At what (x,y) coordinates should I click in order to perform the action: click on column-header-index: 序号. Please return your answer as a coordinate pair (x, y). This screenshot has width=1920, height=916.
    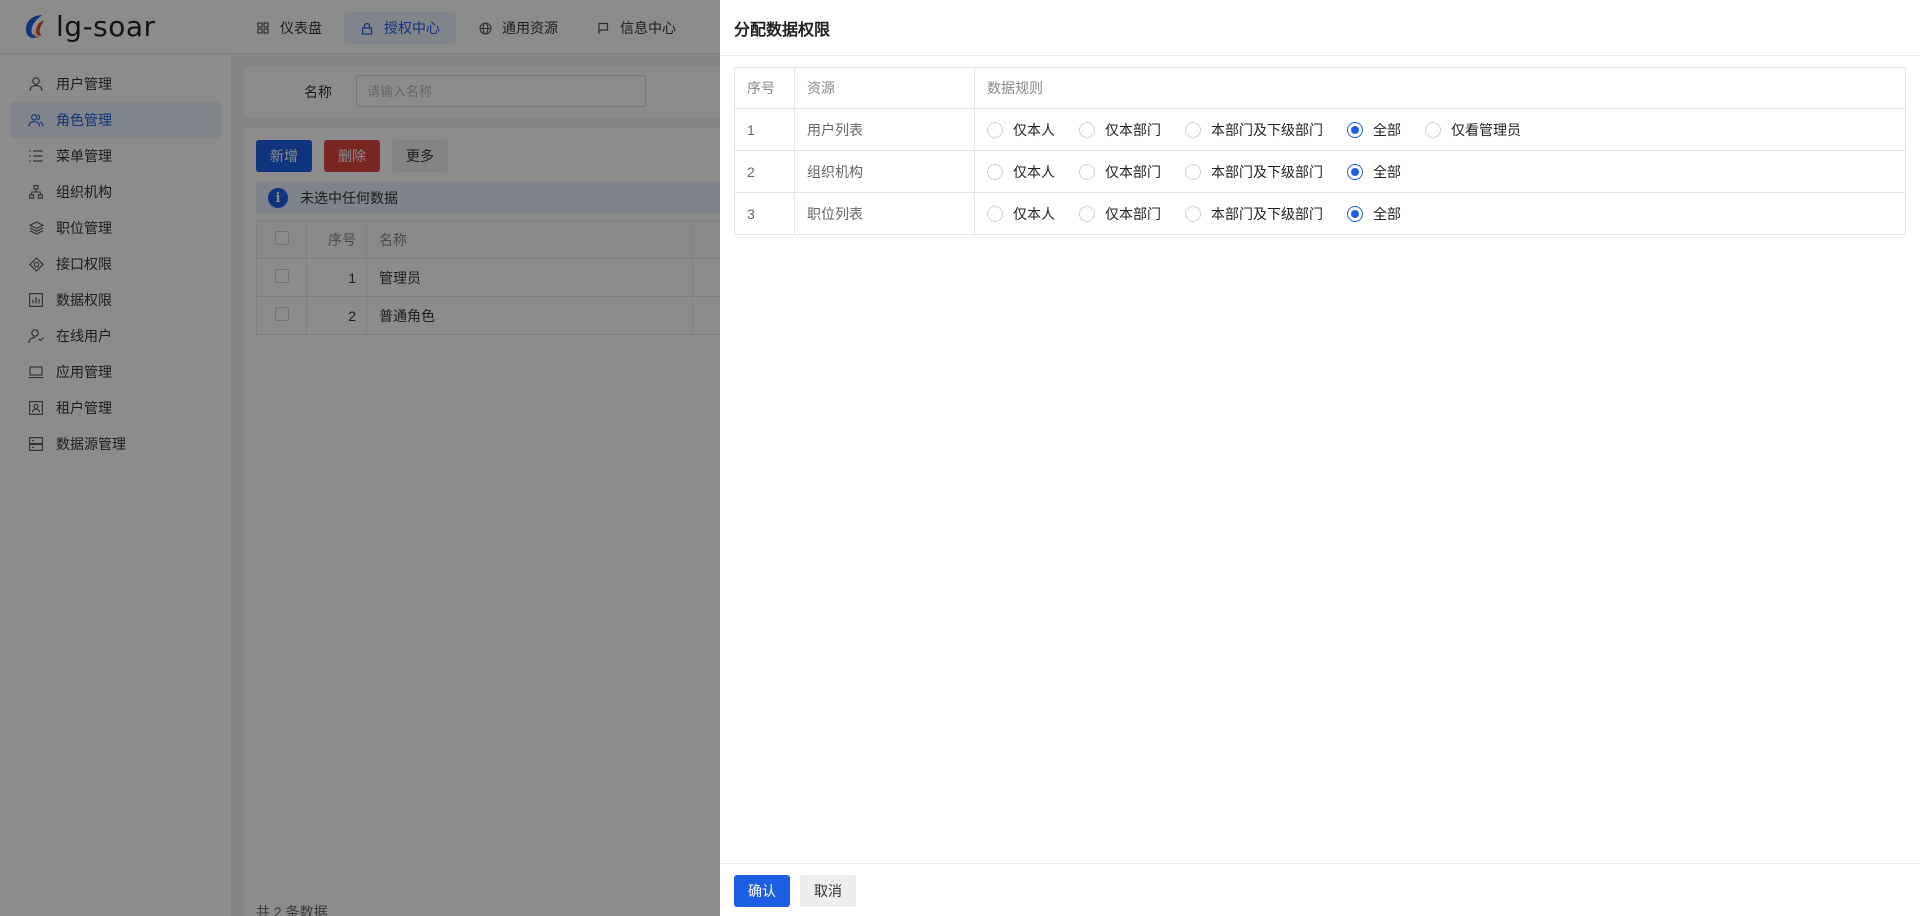
    Looking at the image, I should click on (764, 88).